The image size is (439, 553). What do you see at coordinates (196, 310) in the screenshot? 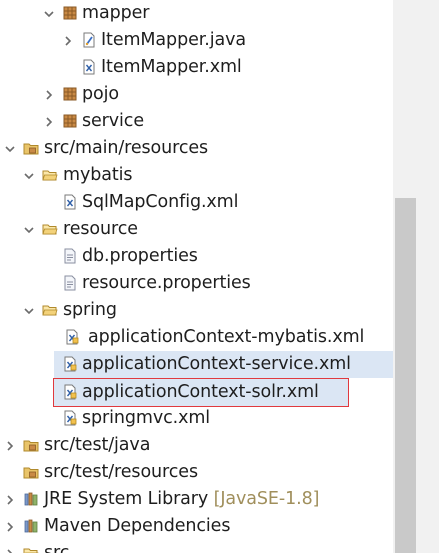
I see `tree-item-spring: spring` at bounding box center [196, 310].